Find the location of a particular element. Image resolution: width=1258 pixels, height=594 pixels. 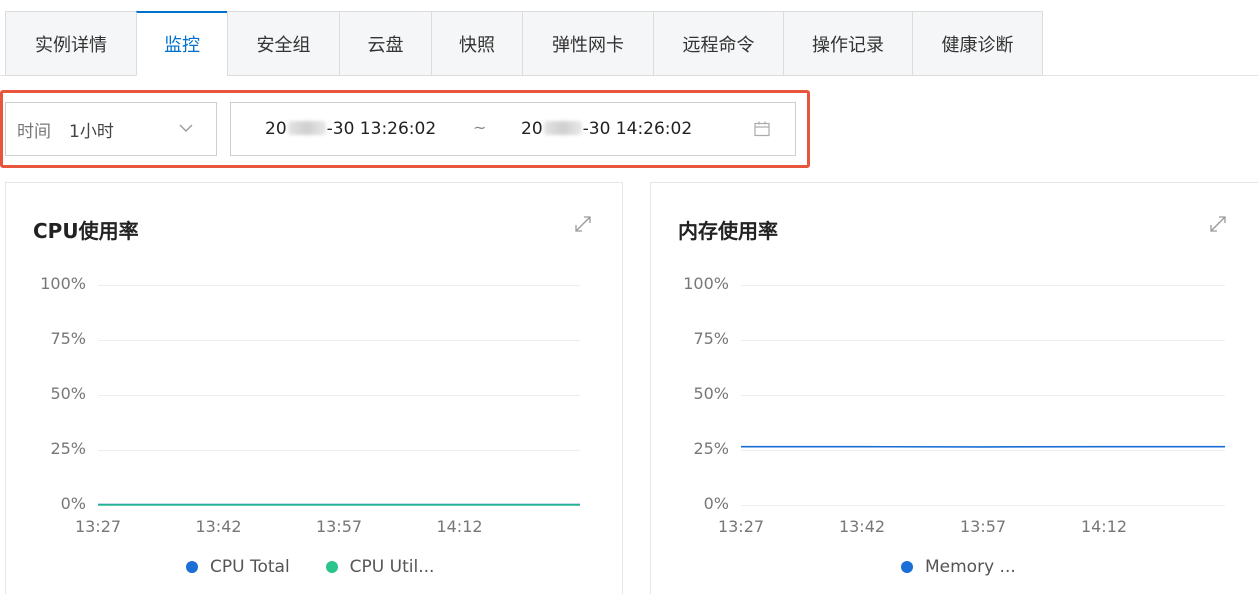

tab-bar: 实例详情 监控 安全组 云盘 快照 弹性网卡 远程命令 操作记录 健康诊断 is located at coordinates (629, 38).